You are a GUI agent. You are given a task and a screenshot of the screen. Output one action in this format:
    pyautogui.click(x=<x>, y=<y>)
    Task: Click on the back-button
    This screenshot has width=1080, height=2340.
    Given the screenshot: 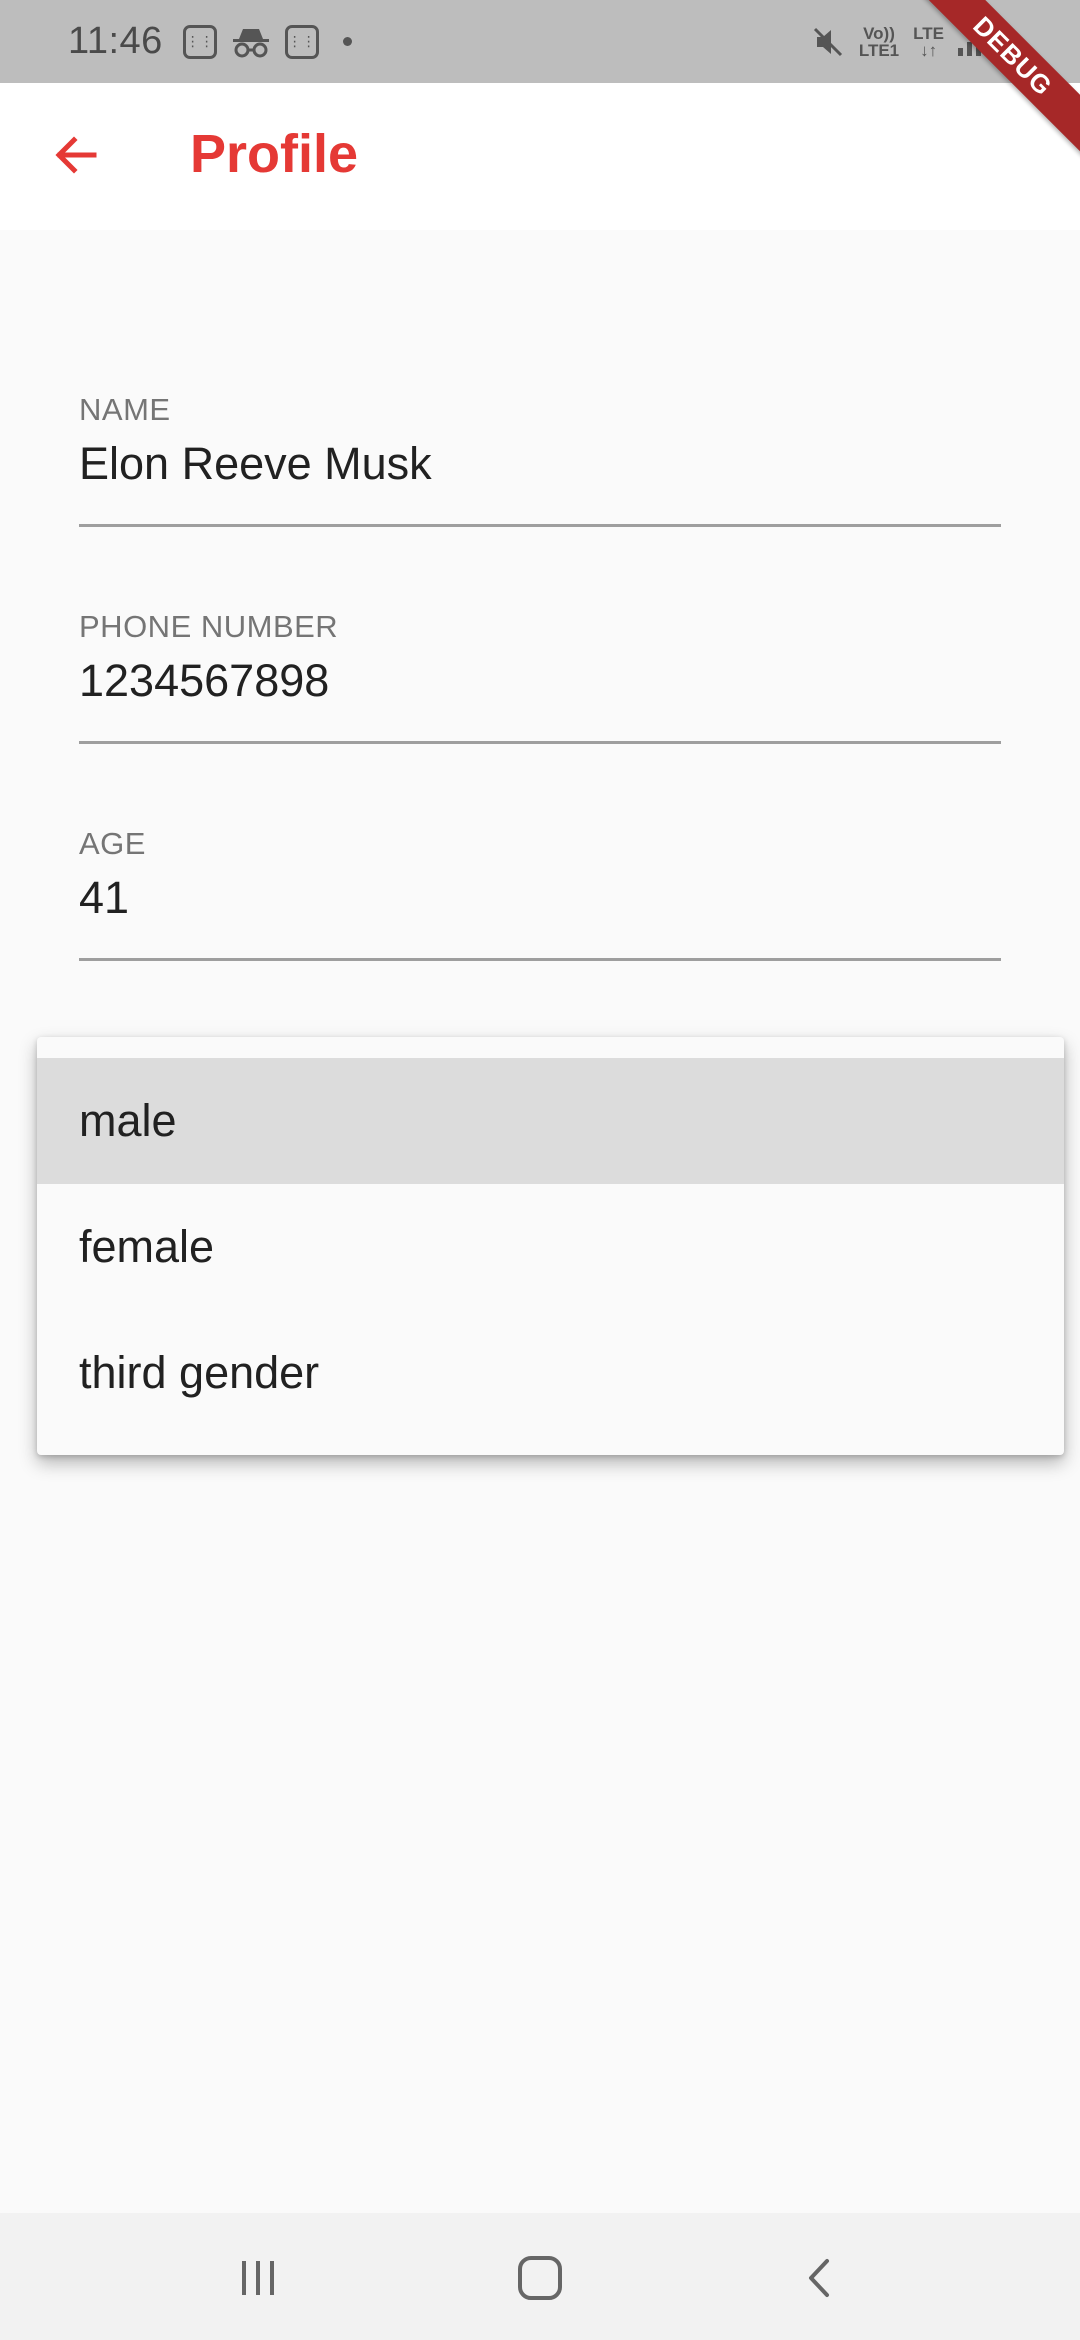 What is the action you would take?
    pyautogui.click(x=76, y=155)
    